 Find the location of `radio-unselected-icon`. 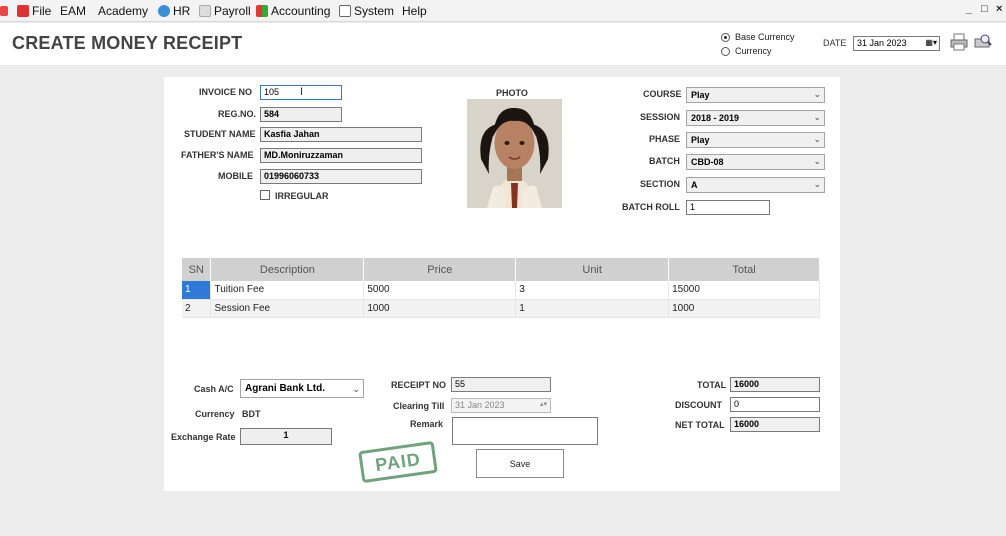

radio-unselected-icon is located at coordinates (725, 51).